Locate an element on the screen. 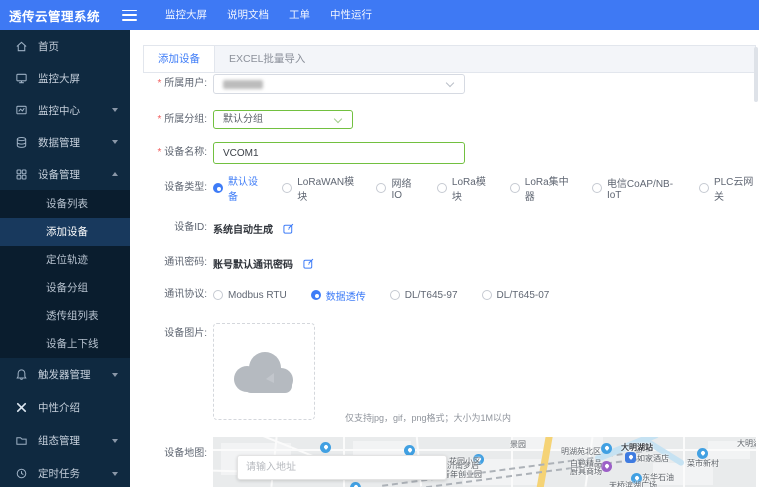 This screenshot has height=487, width=759. nav-item-ticket: 工单 is located at coordinates (299, 15).